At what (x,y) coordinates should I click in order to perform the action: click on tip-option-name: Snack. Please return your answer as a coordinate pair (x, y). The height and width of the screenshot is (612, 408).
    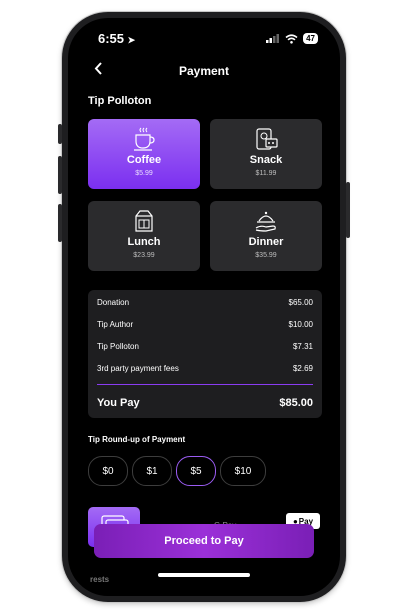
    Looking at the image, I should click on (266, 160).